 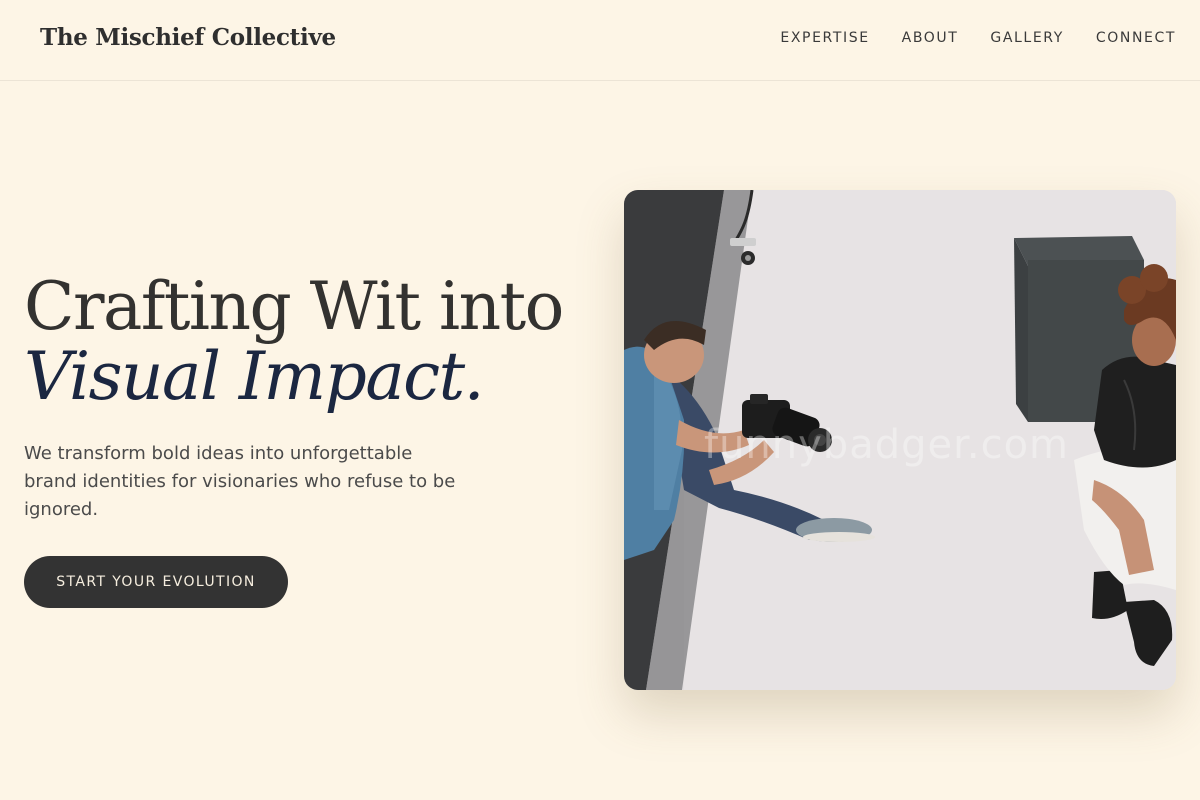 I want to click on nav-link-connect: CONNECT, so click(x=1136, y=38).